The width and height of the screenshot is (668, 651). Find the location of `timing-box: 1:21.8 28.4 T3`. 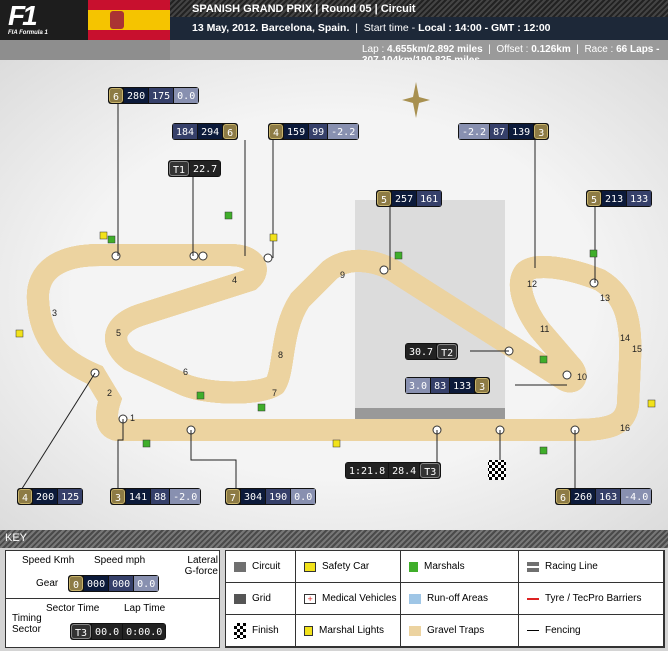

timing-box: 1:21.8 28.4 T3 is located at coordinates (393, 470).